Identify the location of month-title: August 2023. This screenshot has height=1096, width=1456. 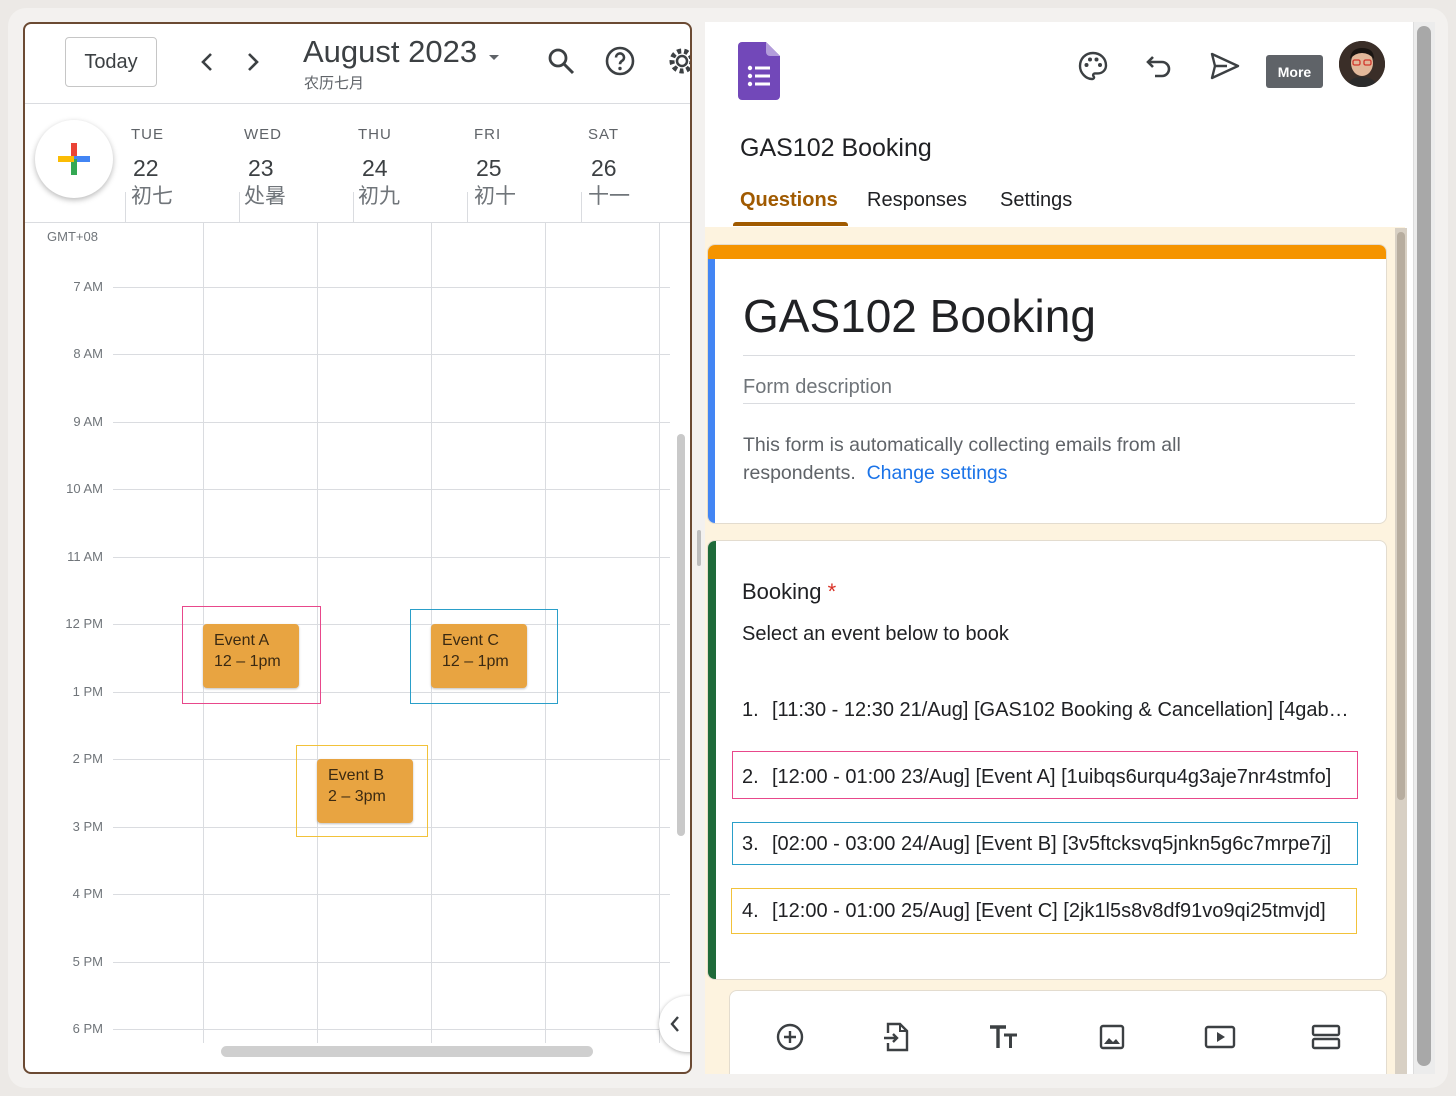
(390, 52).